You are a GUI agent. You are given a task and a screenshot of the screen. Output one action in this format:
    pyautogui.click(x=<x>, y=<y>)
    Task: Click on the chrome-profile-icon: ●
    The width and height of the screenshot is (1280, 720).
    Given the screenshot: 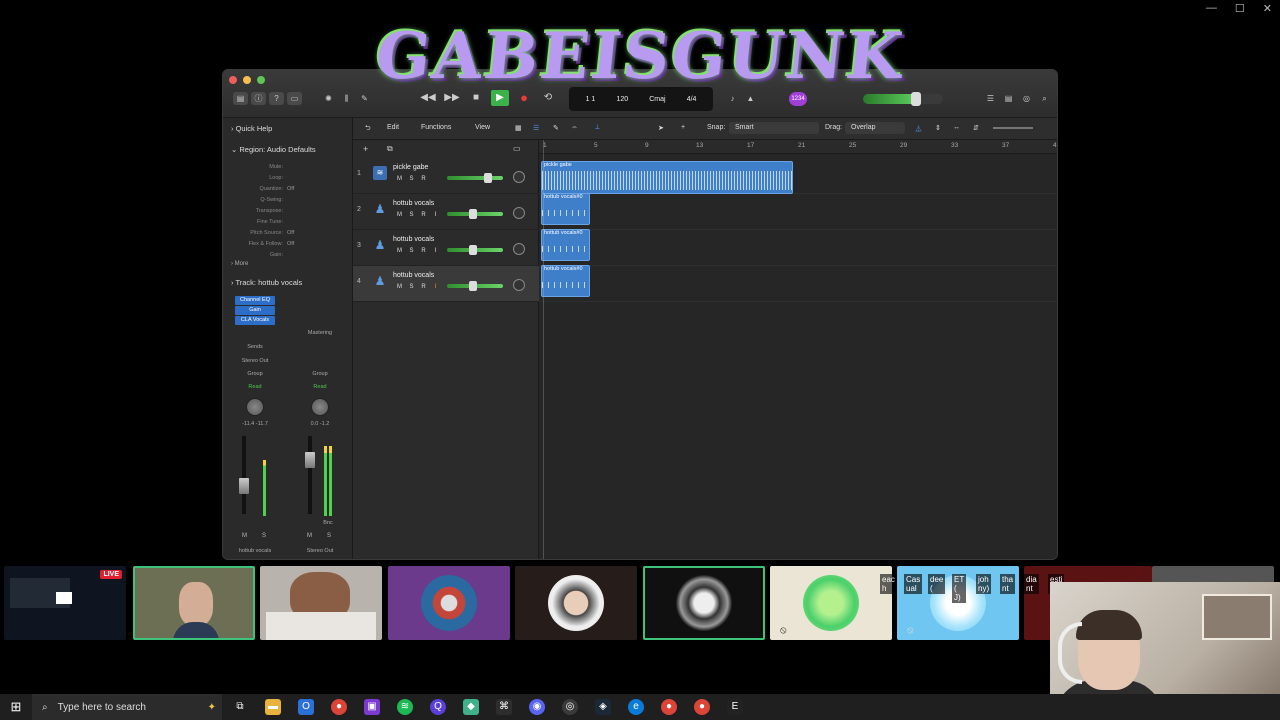 What is the action you would take?
    pyautogui.click(x=669, y=707)
    